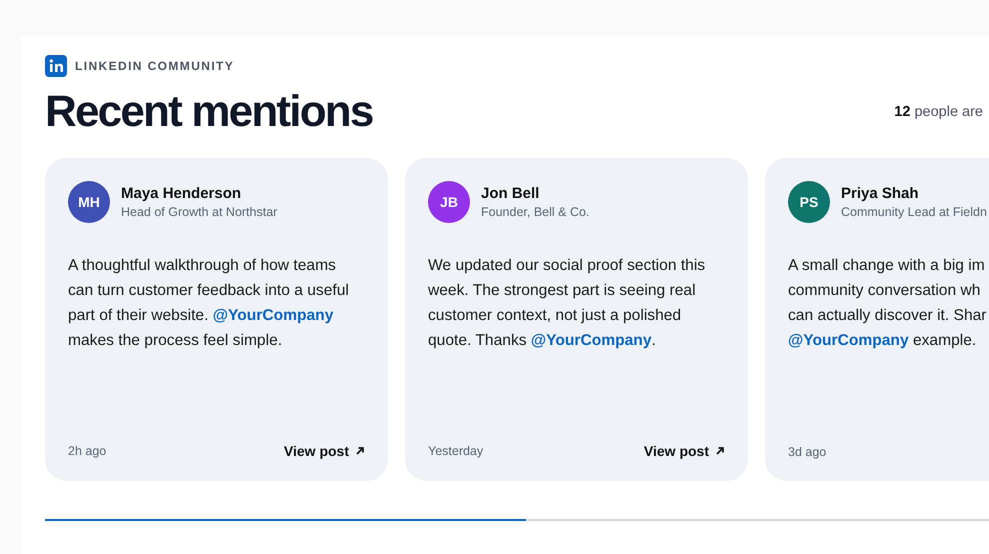 The width and height of the screenshot is (989, 554). Describe the element at coordinates (87, 451) in the screenshot. I see `post-time: 2h ago` at that location.